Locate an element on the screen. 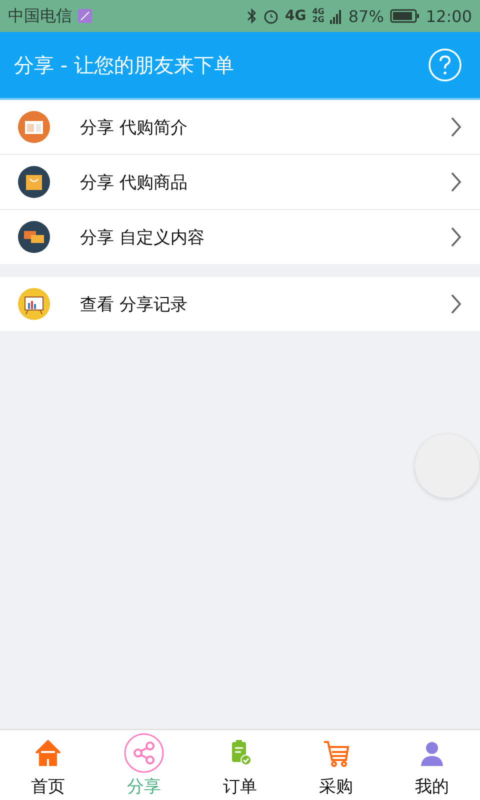  signal-icon is located at coordinates (336, 16).